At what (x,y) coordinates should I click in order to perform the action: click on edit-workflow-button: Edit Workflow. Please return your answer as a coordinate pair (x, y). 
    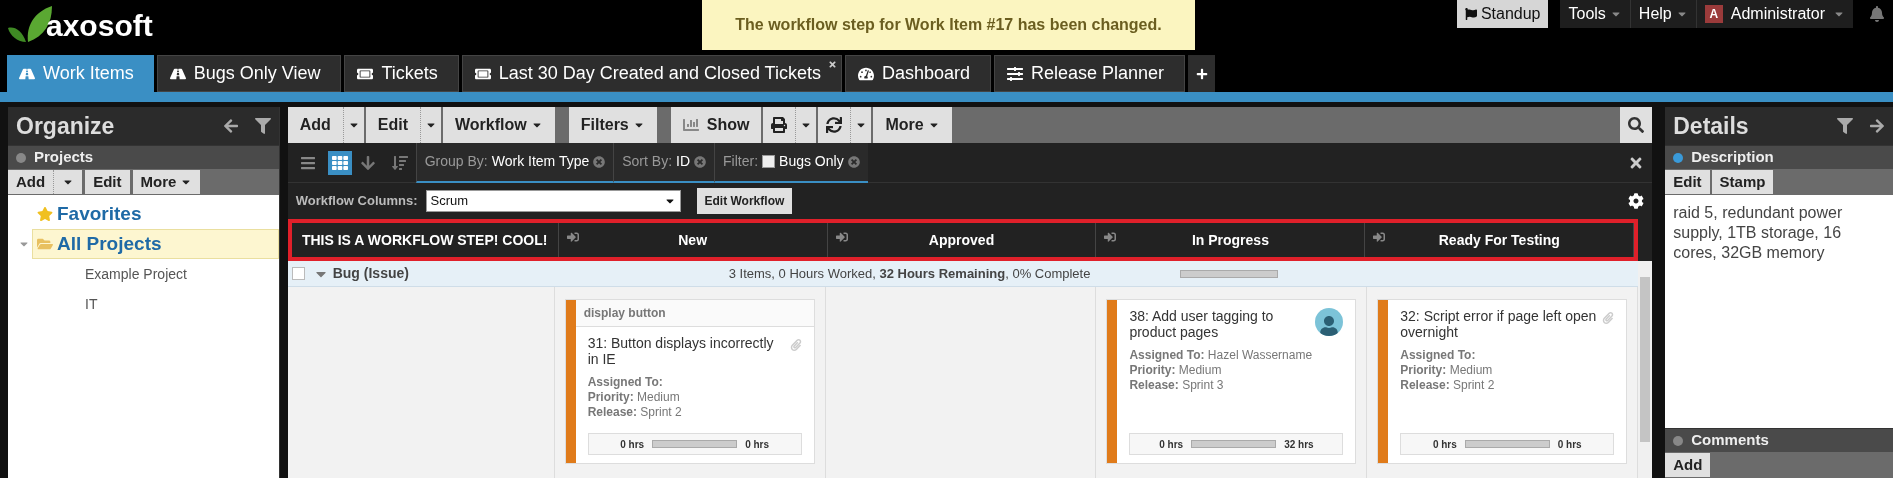
    Looking at the image, I should click on (744, 201).